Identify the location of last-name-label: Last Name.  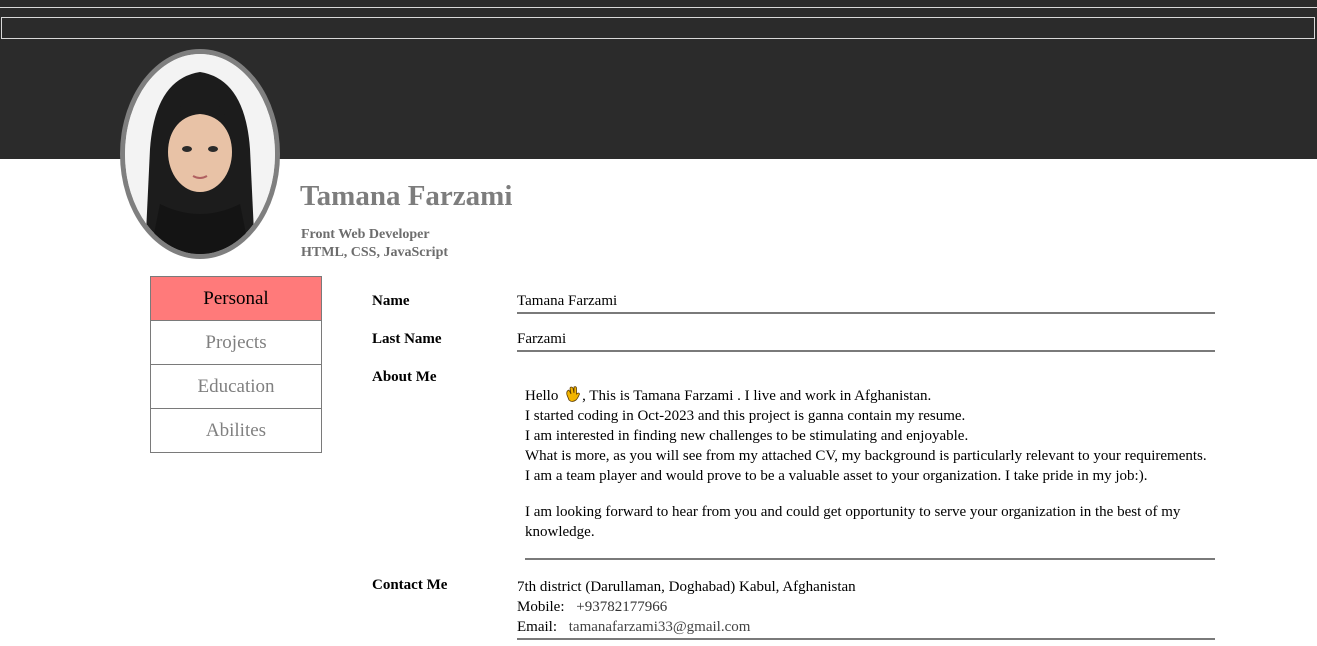
(407, 339).